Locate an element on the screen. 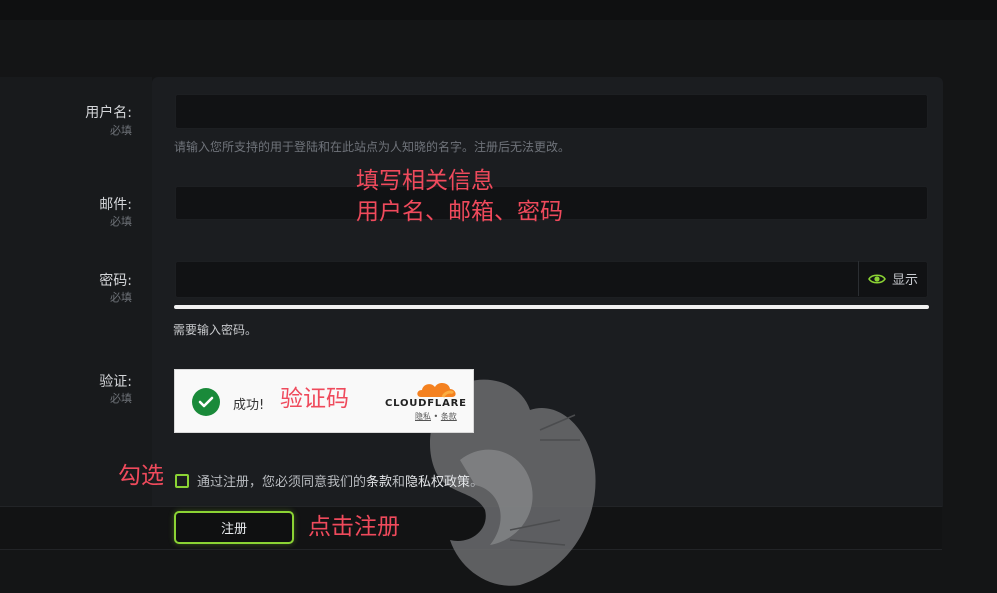  captcha-links: 隐私 • 条款 is located at coordinates (436, 416).